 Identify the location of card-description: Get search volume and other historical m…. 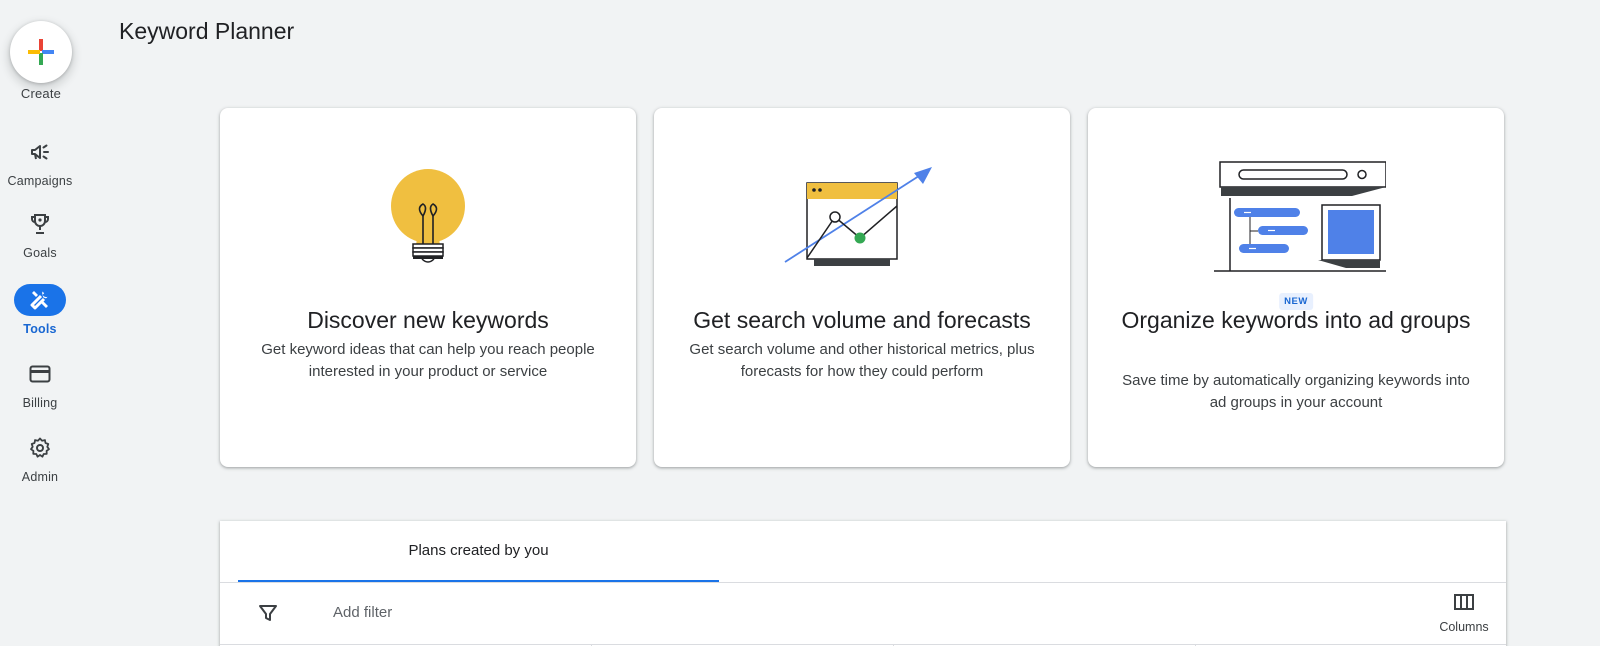
(862, 360).